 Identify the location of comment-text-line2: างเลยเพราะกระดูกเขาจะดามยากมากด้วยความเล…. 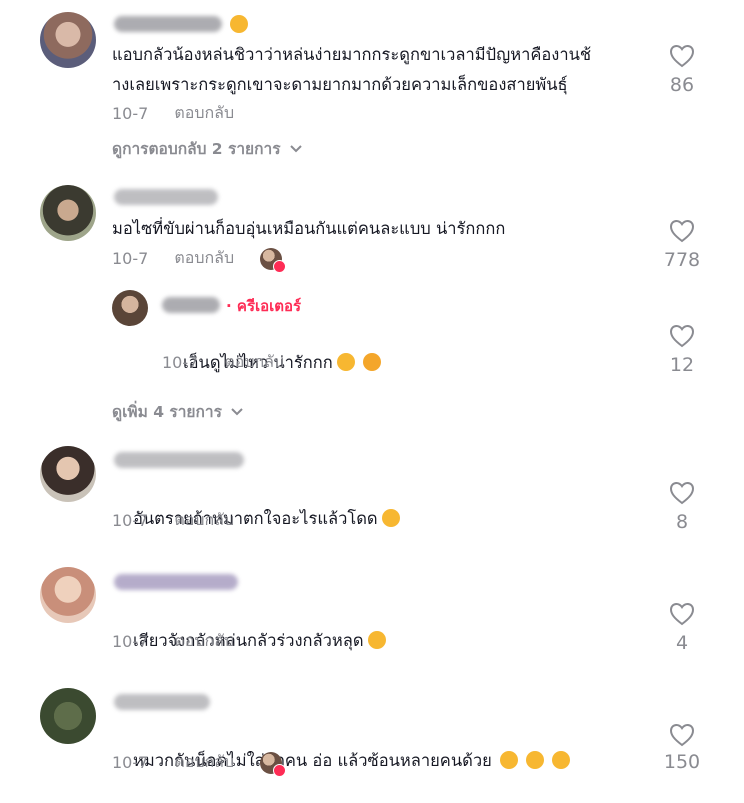
(340, 84).